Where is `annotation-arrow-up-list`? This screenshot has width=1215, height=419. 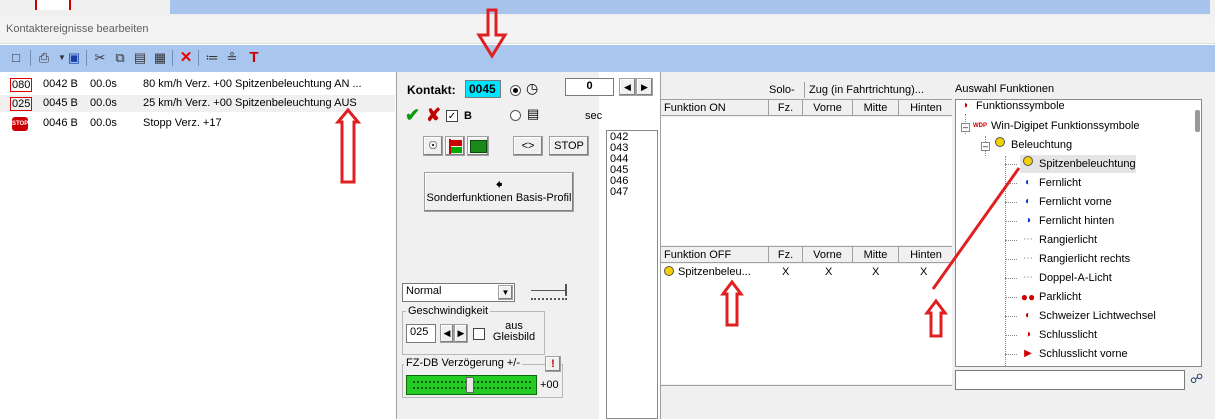
annotation-arrow-up-list is located at coordinates (348, 145).